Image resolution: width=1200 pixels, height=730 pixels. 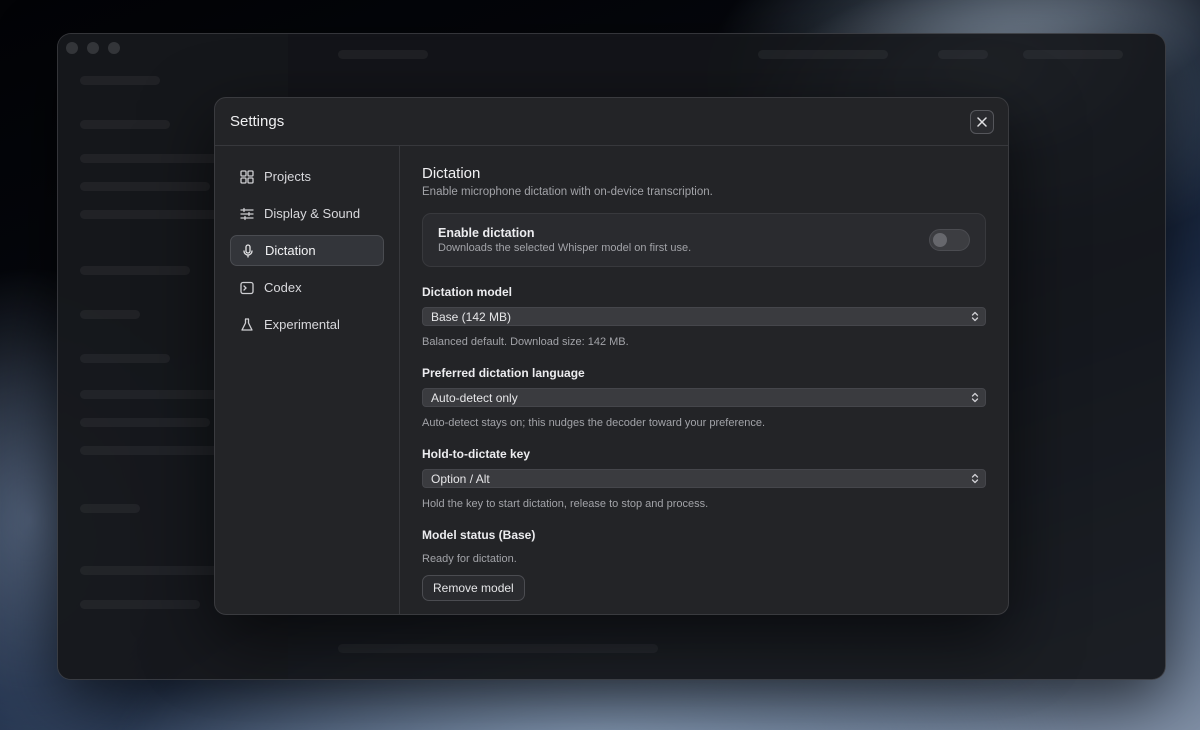 What do you see at coordinates (479, 535) in the screenshot?
I see `model-status-label: Model status (Base)` at bounding box center [479, 535].